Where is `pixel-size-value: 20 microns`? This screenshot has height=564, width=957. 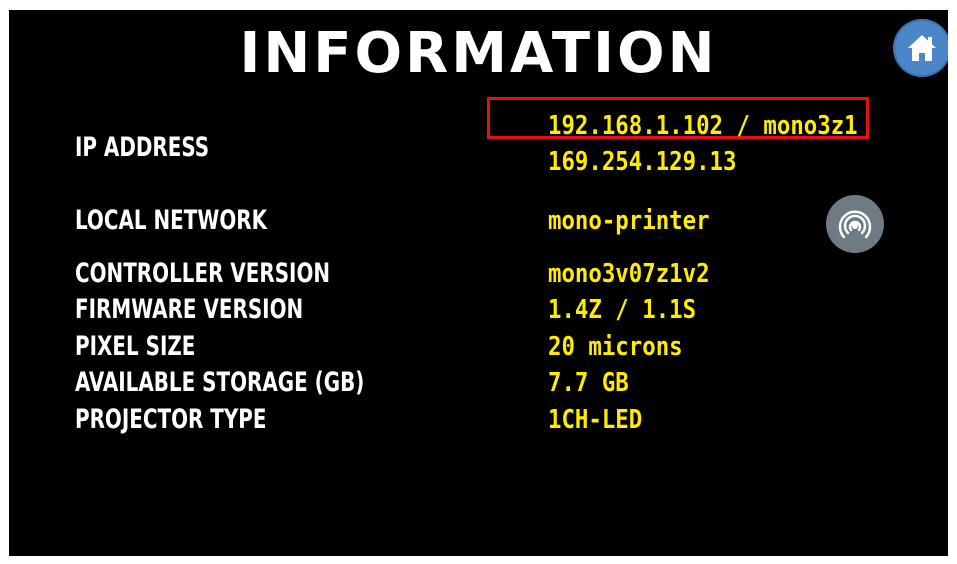
pixel-size-value: 20 microns is located at coordinates (615, 347).